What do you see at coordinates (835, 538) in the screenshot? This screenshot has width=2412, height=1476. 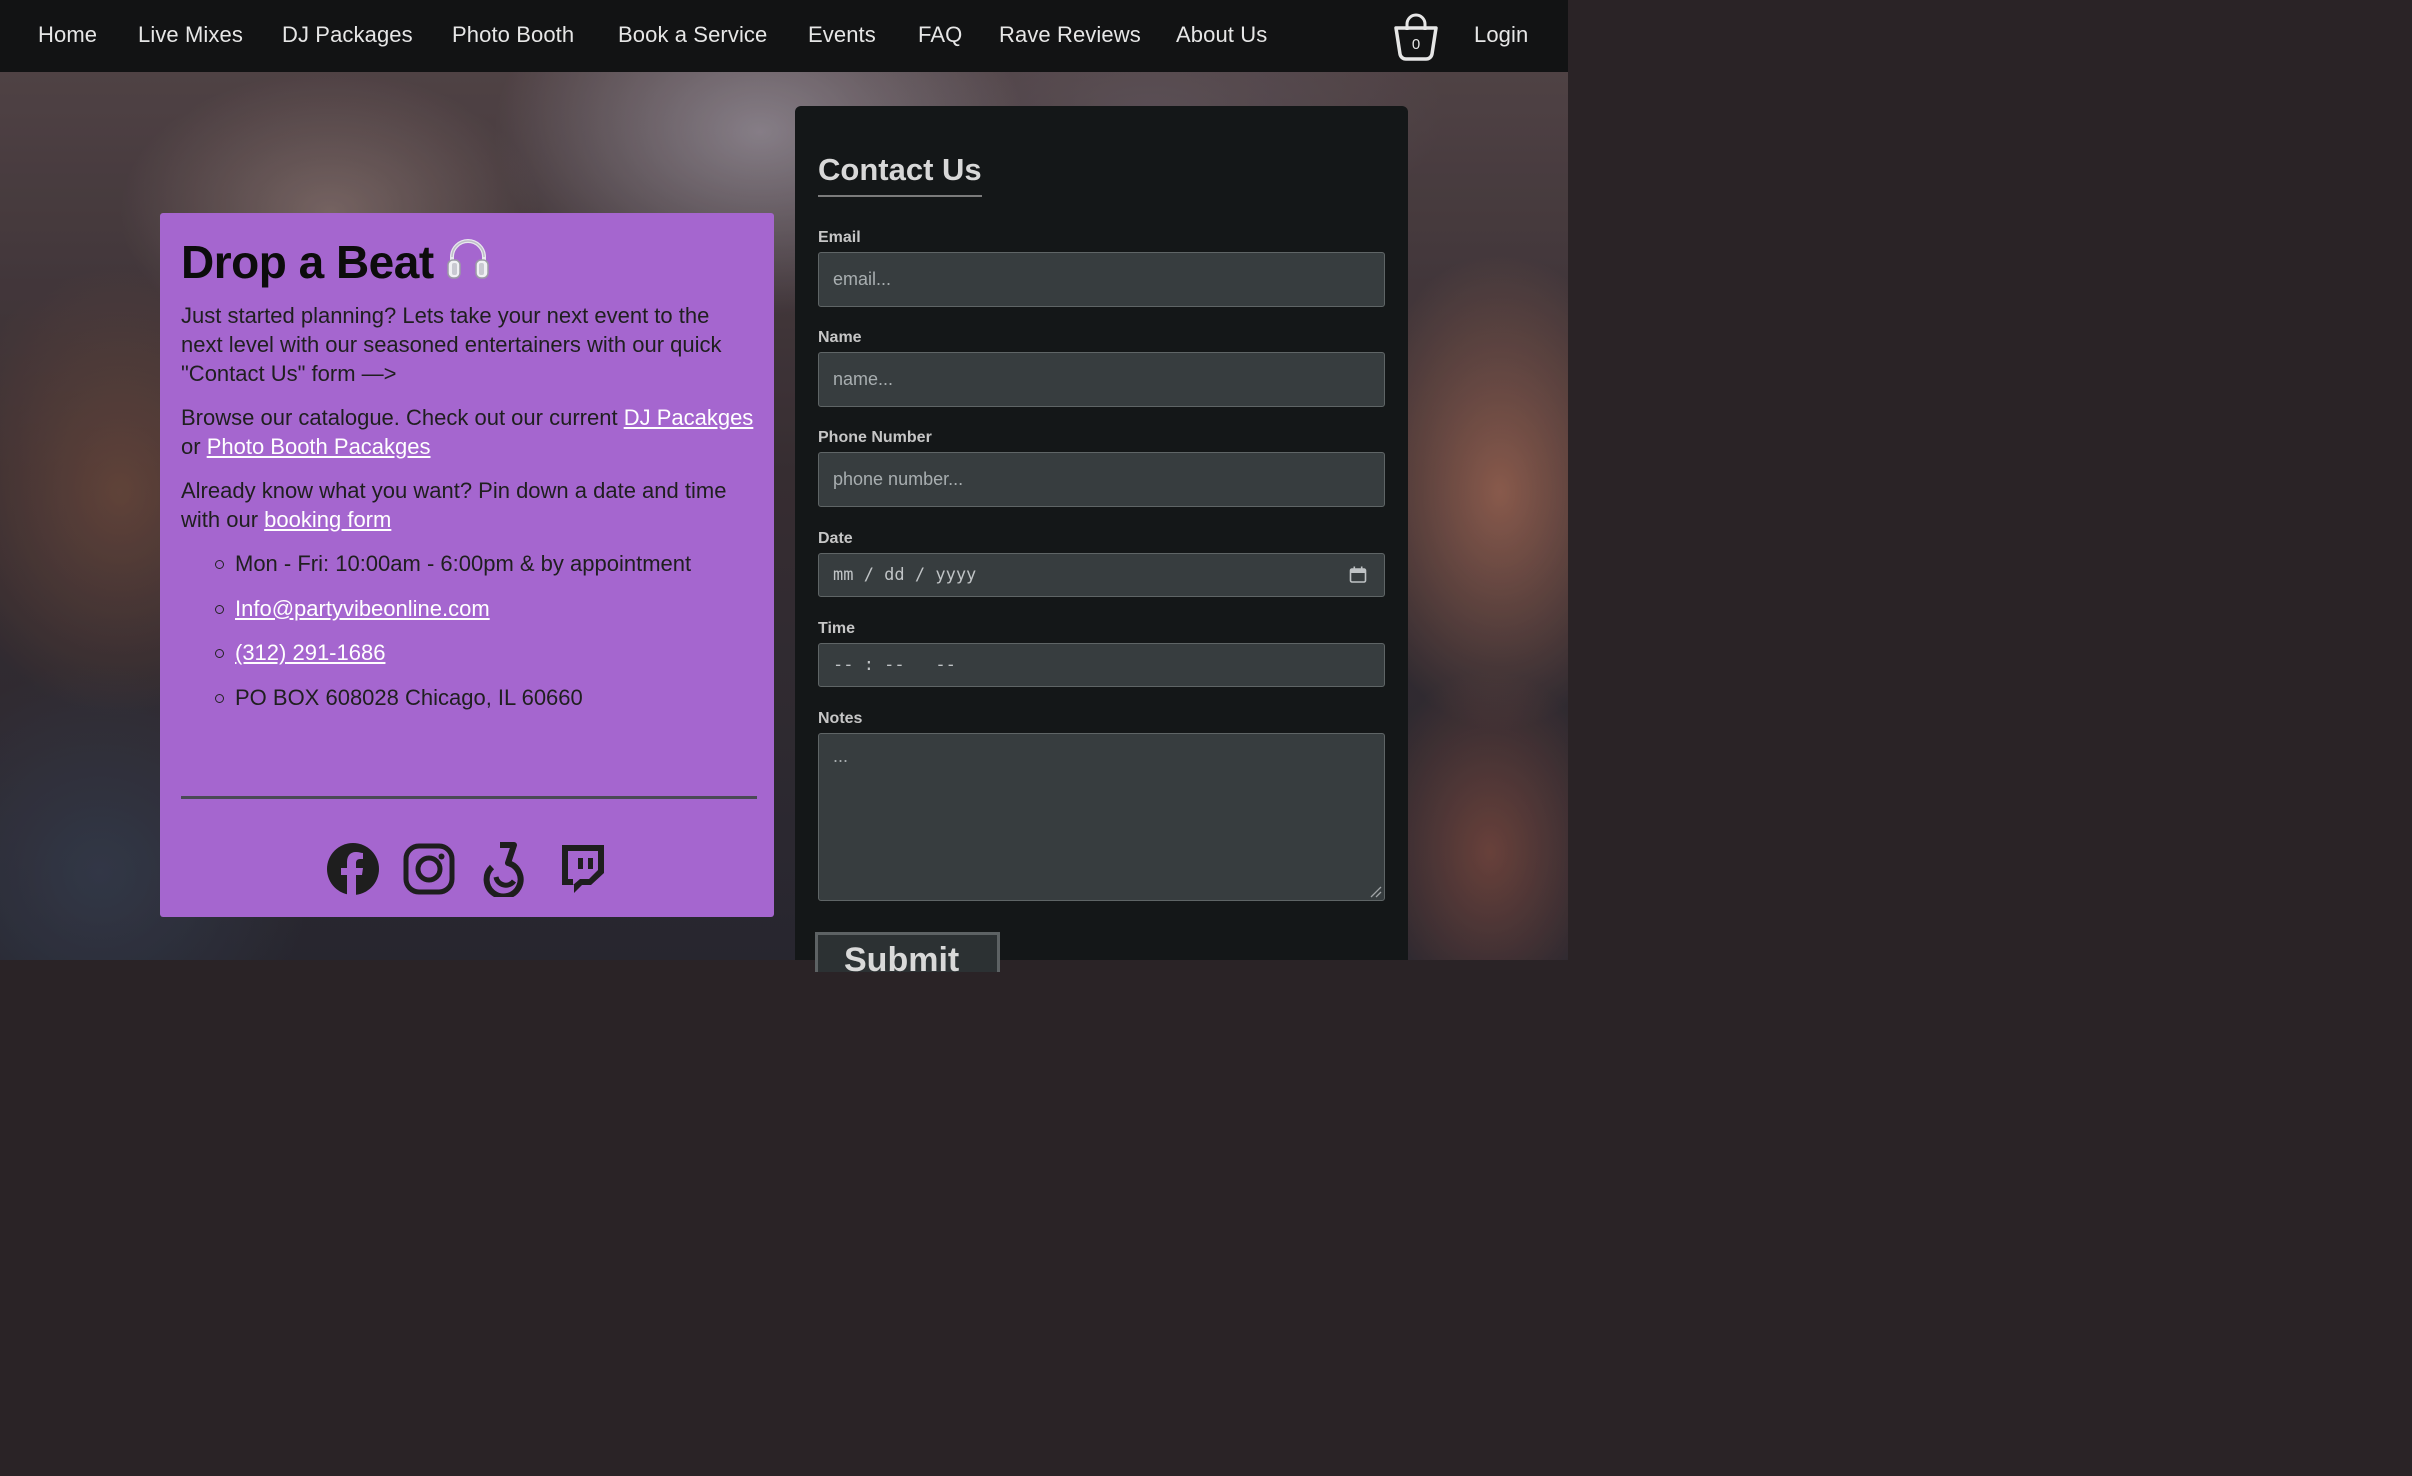 I see `date-label: Date` at bounding box center [835, 538].